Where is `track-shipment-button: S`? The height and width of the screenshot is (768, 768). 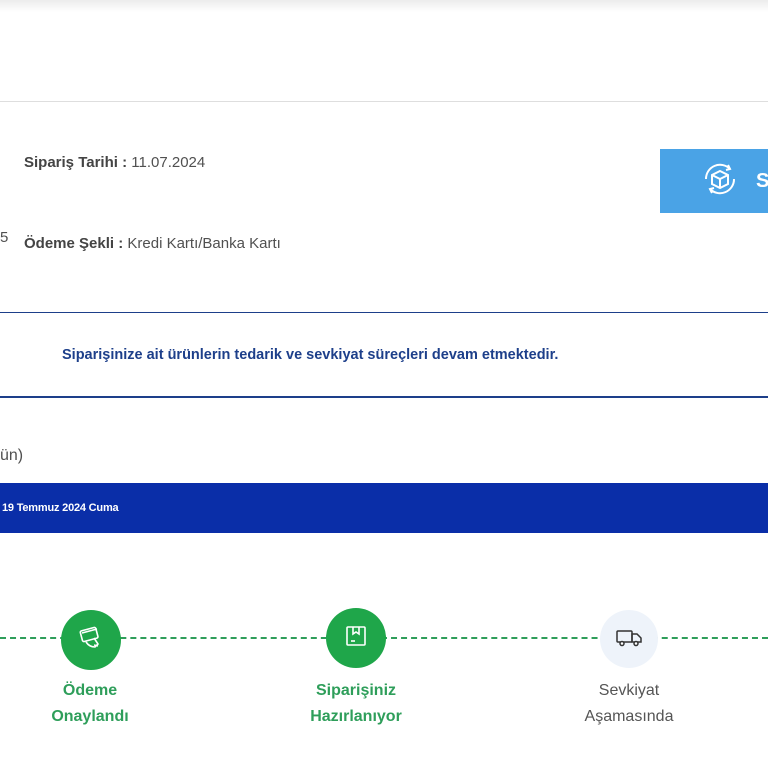 track-shipment-button: S is located at coordinates (714, 181).